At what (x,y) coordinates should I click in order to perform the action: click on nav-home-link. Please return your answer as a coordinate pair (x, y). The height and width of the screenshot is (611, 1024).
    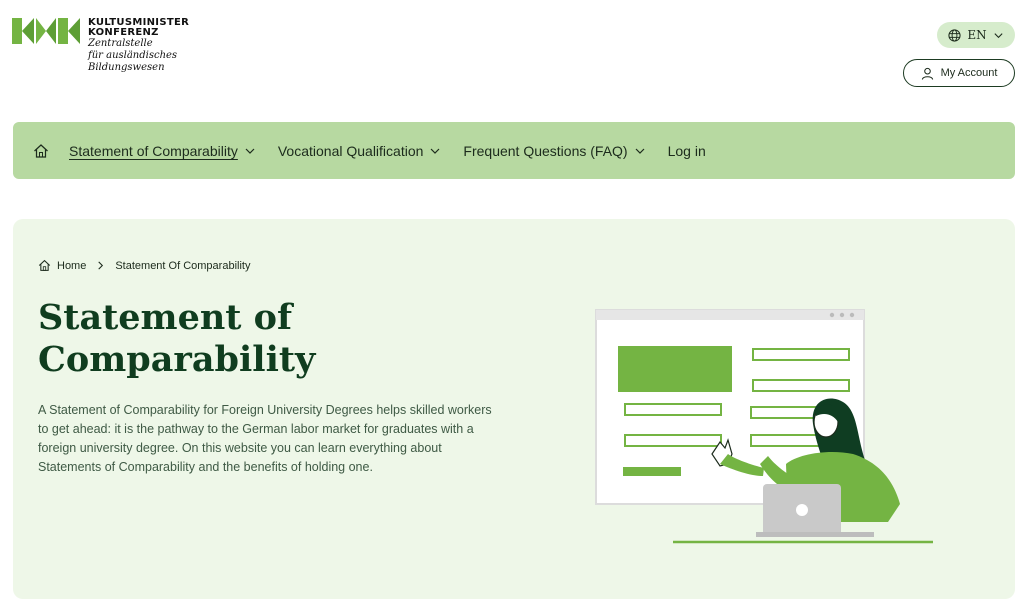
    Looking at the image, I should click on (41, 151).